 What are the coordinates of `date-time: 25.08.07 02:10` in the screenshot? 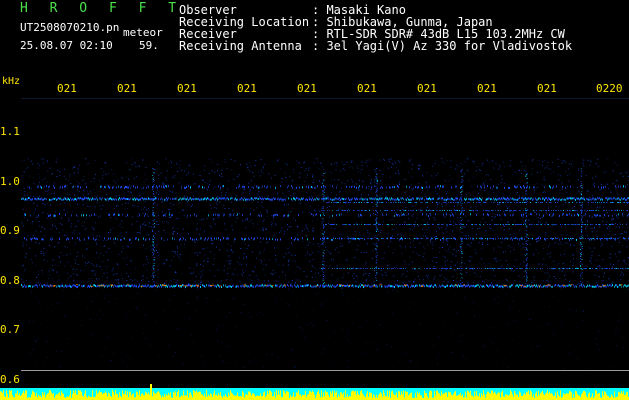 It's located at (66, 45).